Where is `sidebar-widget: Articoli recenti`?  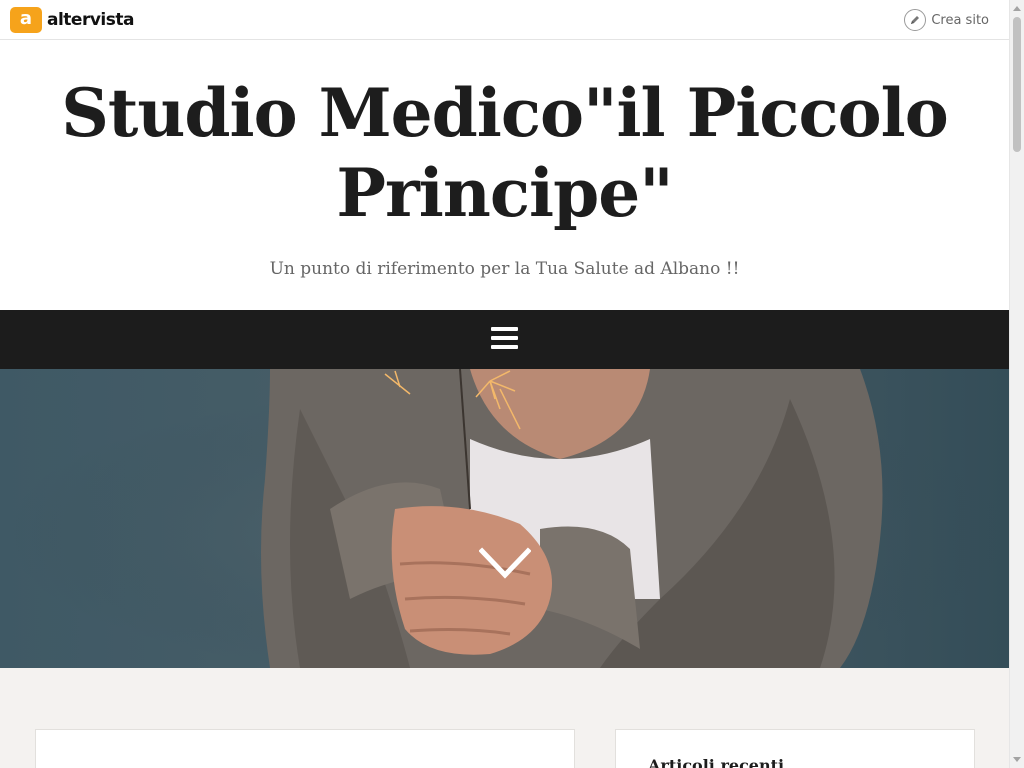
sidebar-widget: Articoli recenti is located at coordinates (795, 748).